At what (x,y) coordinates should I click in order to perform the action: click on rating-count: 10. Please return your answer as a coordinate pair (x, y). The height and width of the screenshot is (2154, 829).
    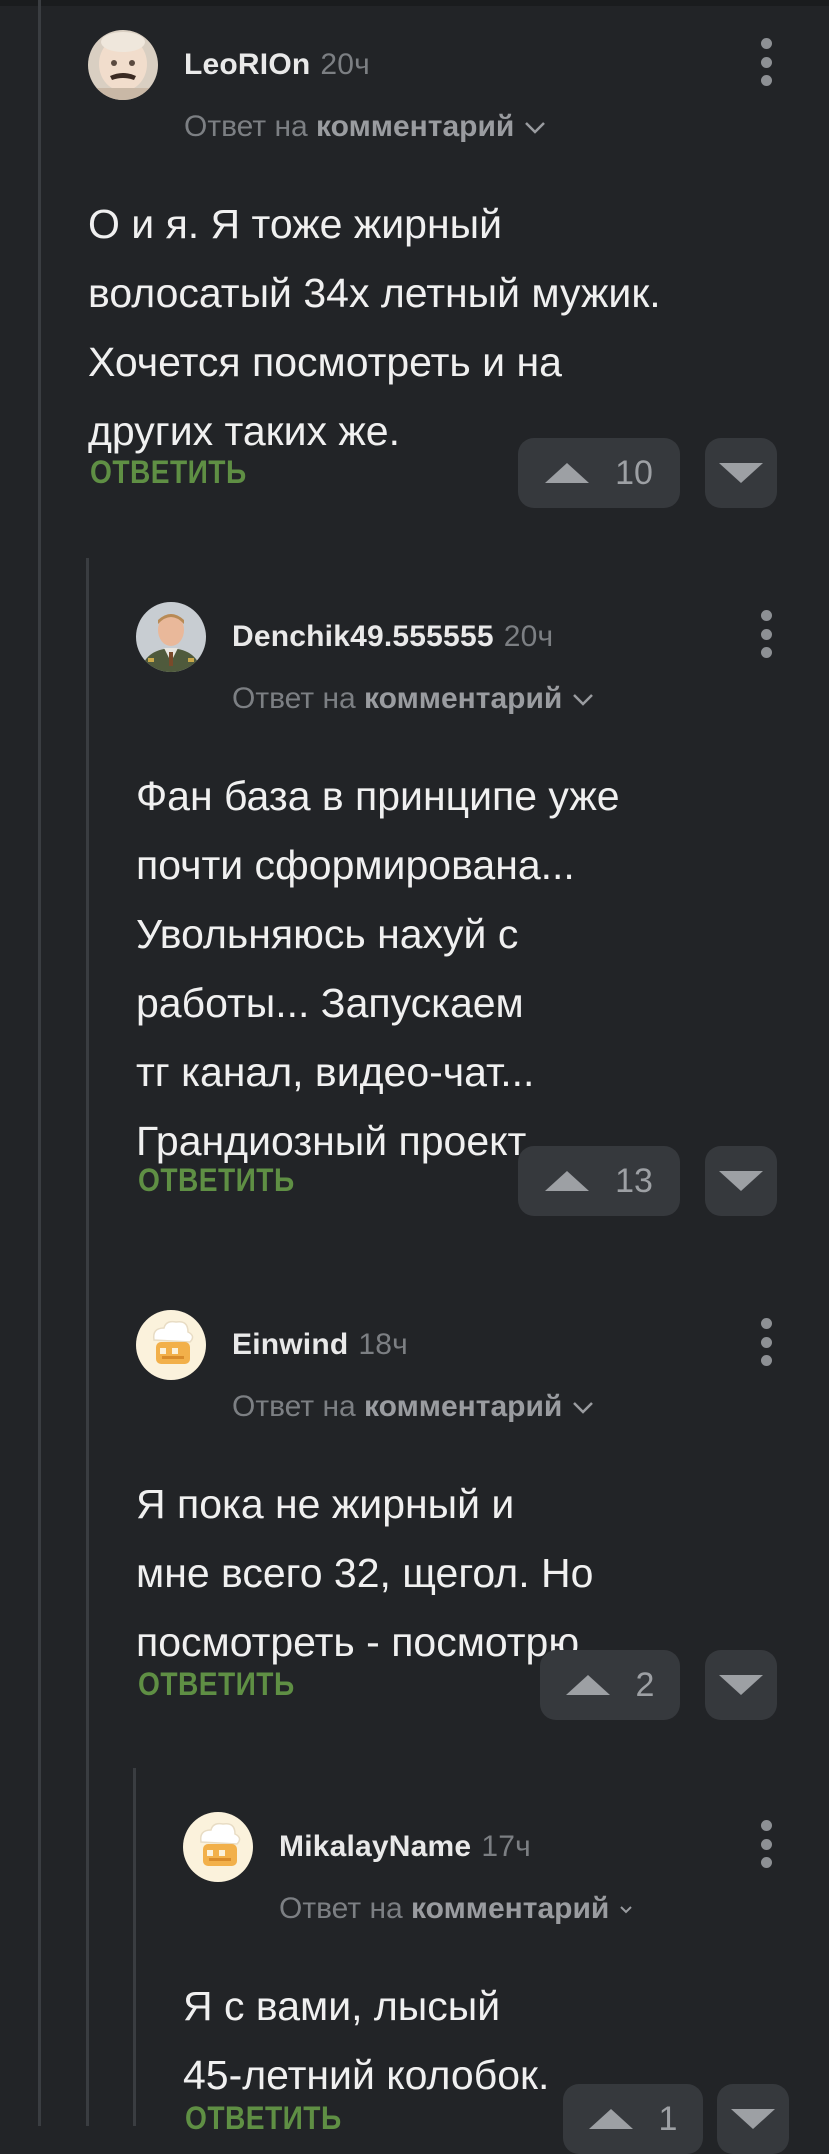
    Looking at the image, I should click on (634, 472).